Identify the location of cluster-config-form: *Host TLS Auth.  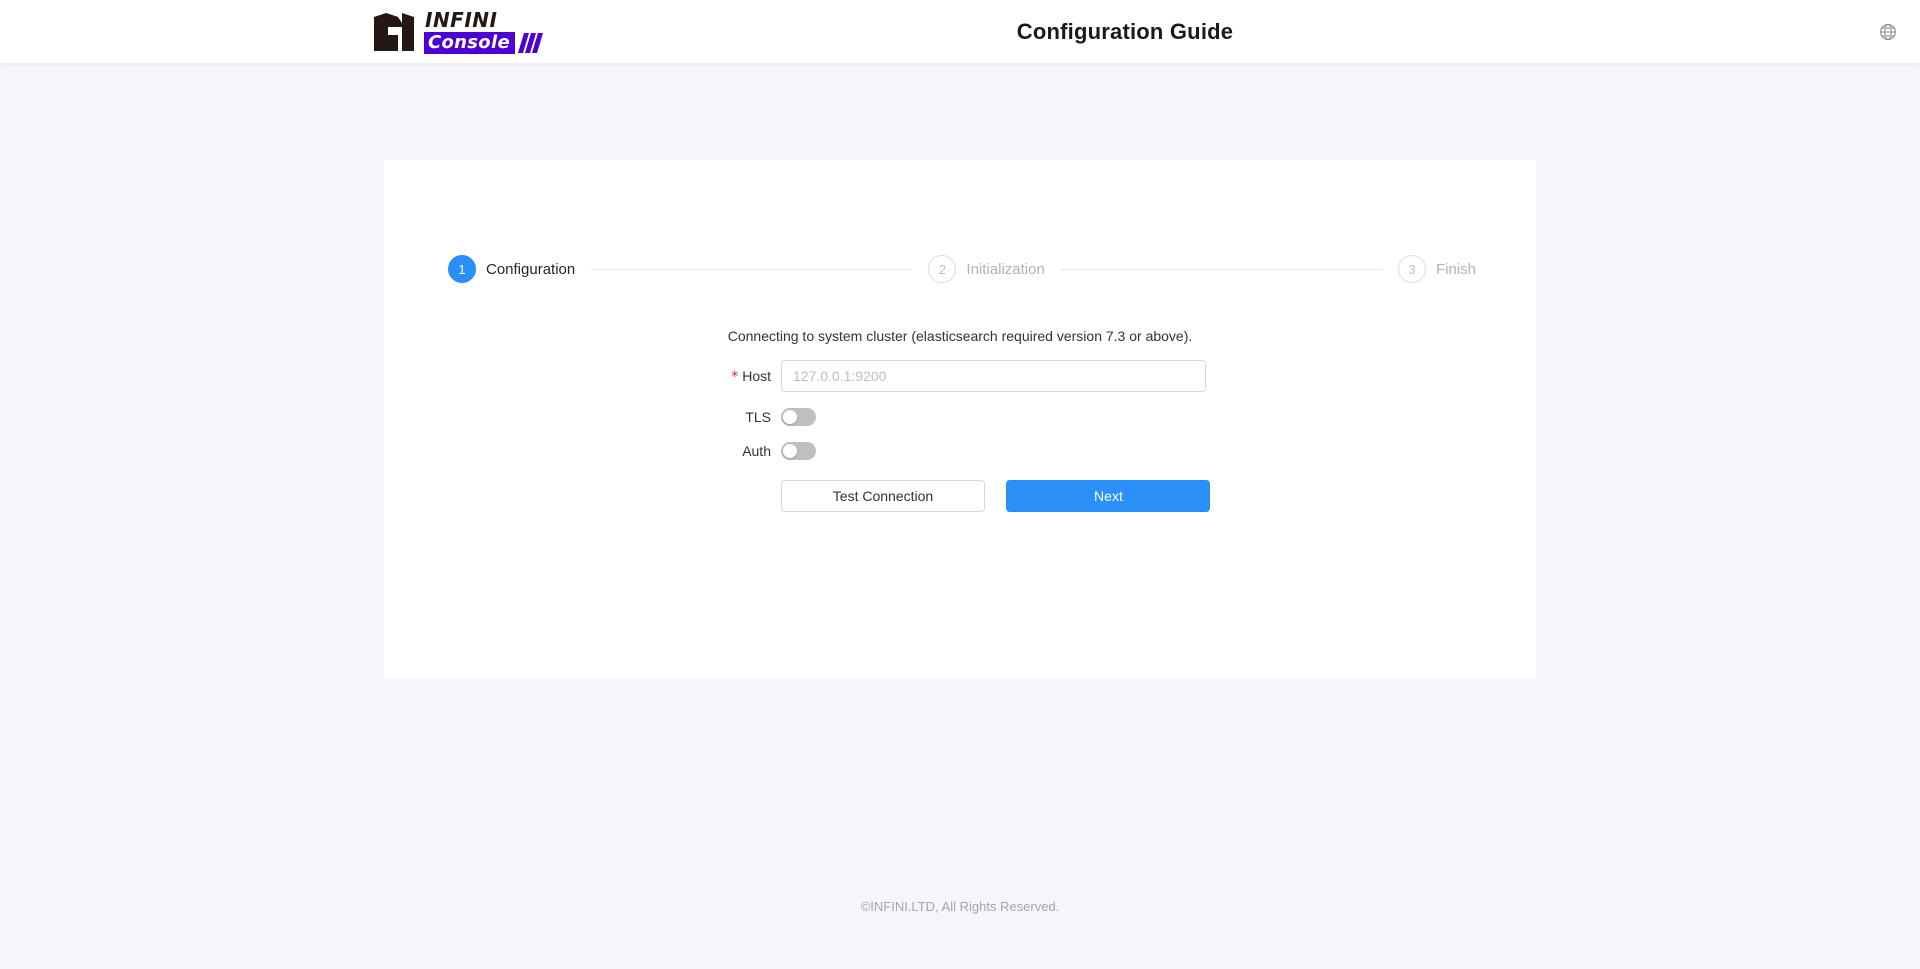
(960, 444).